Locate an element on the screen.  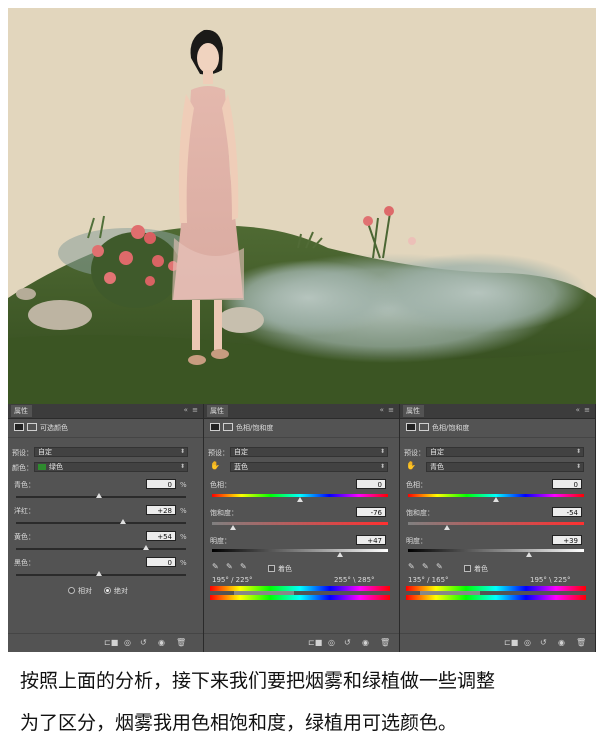
color-select: 绿色 ⬍ is located at coordinates (111, 467).